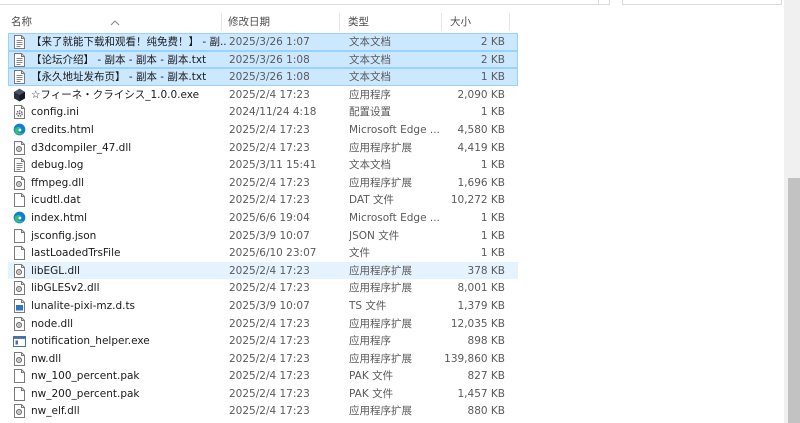 The image size is (800, 423). I want to click on text-file-icon, so click(19, 77).